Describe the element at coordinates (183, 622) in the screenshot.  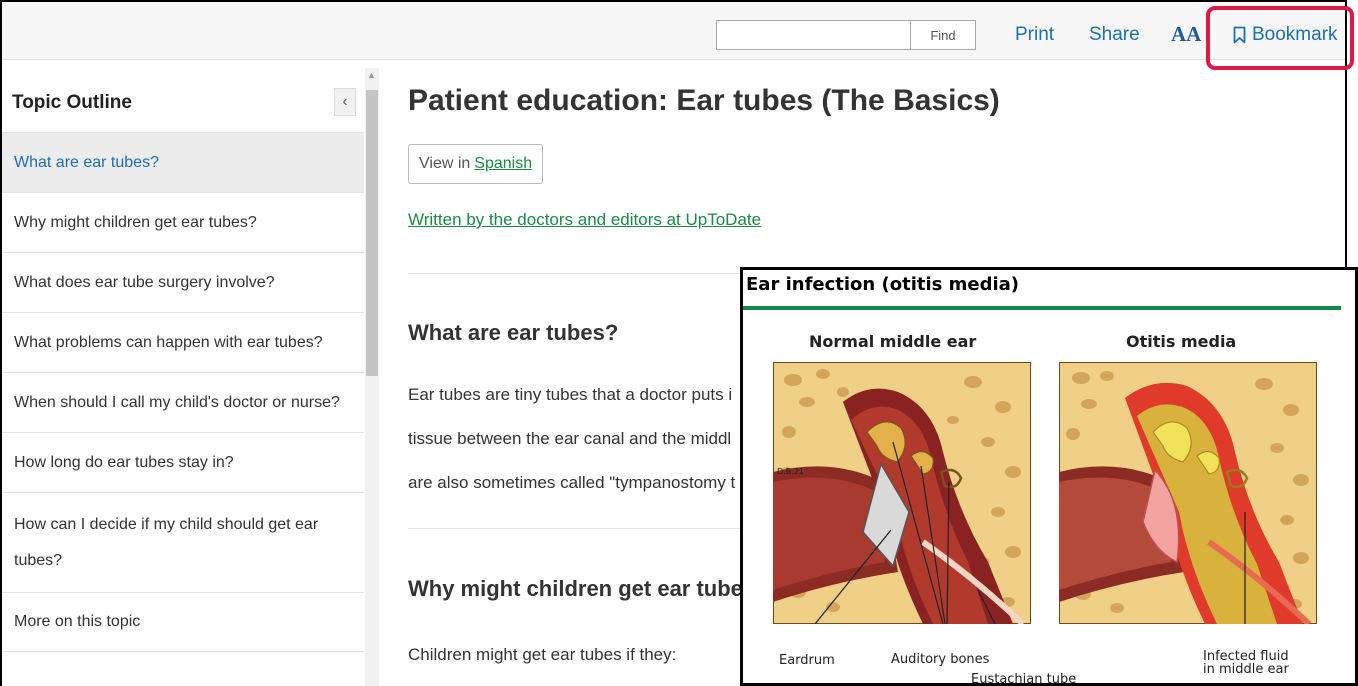
I see `sidebar-item-more: More on this topic` at that location.